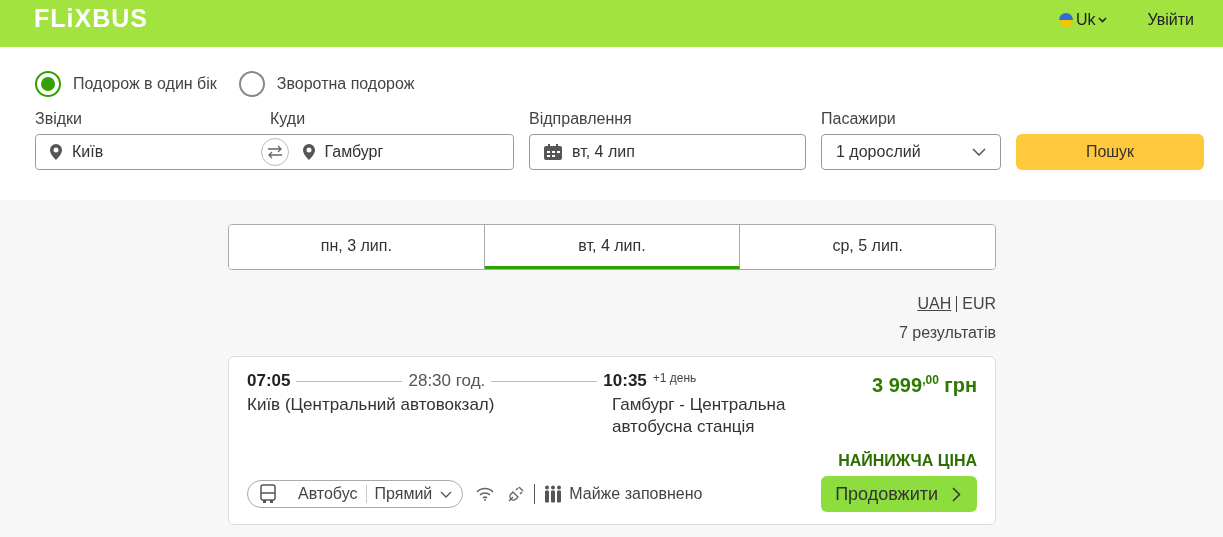 The height and width of the screenshot is (537, 1223). I want to click on people-icon, so click(553, 494).